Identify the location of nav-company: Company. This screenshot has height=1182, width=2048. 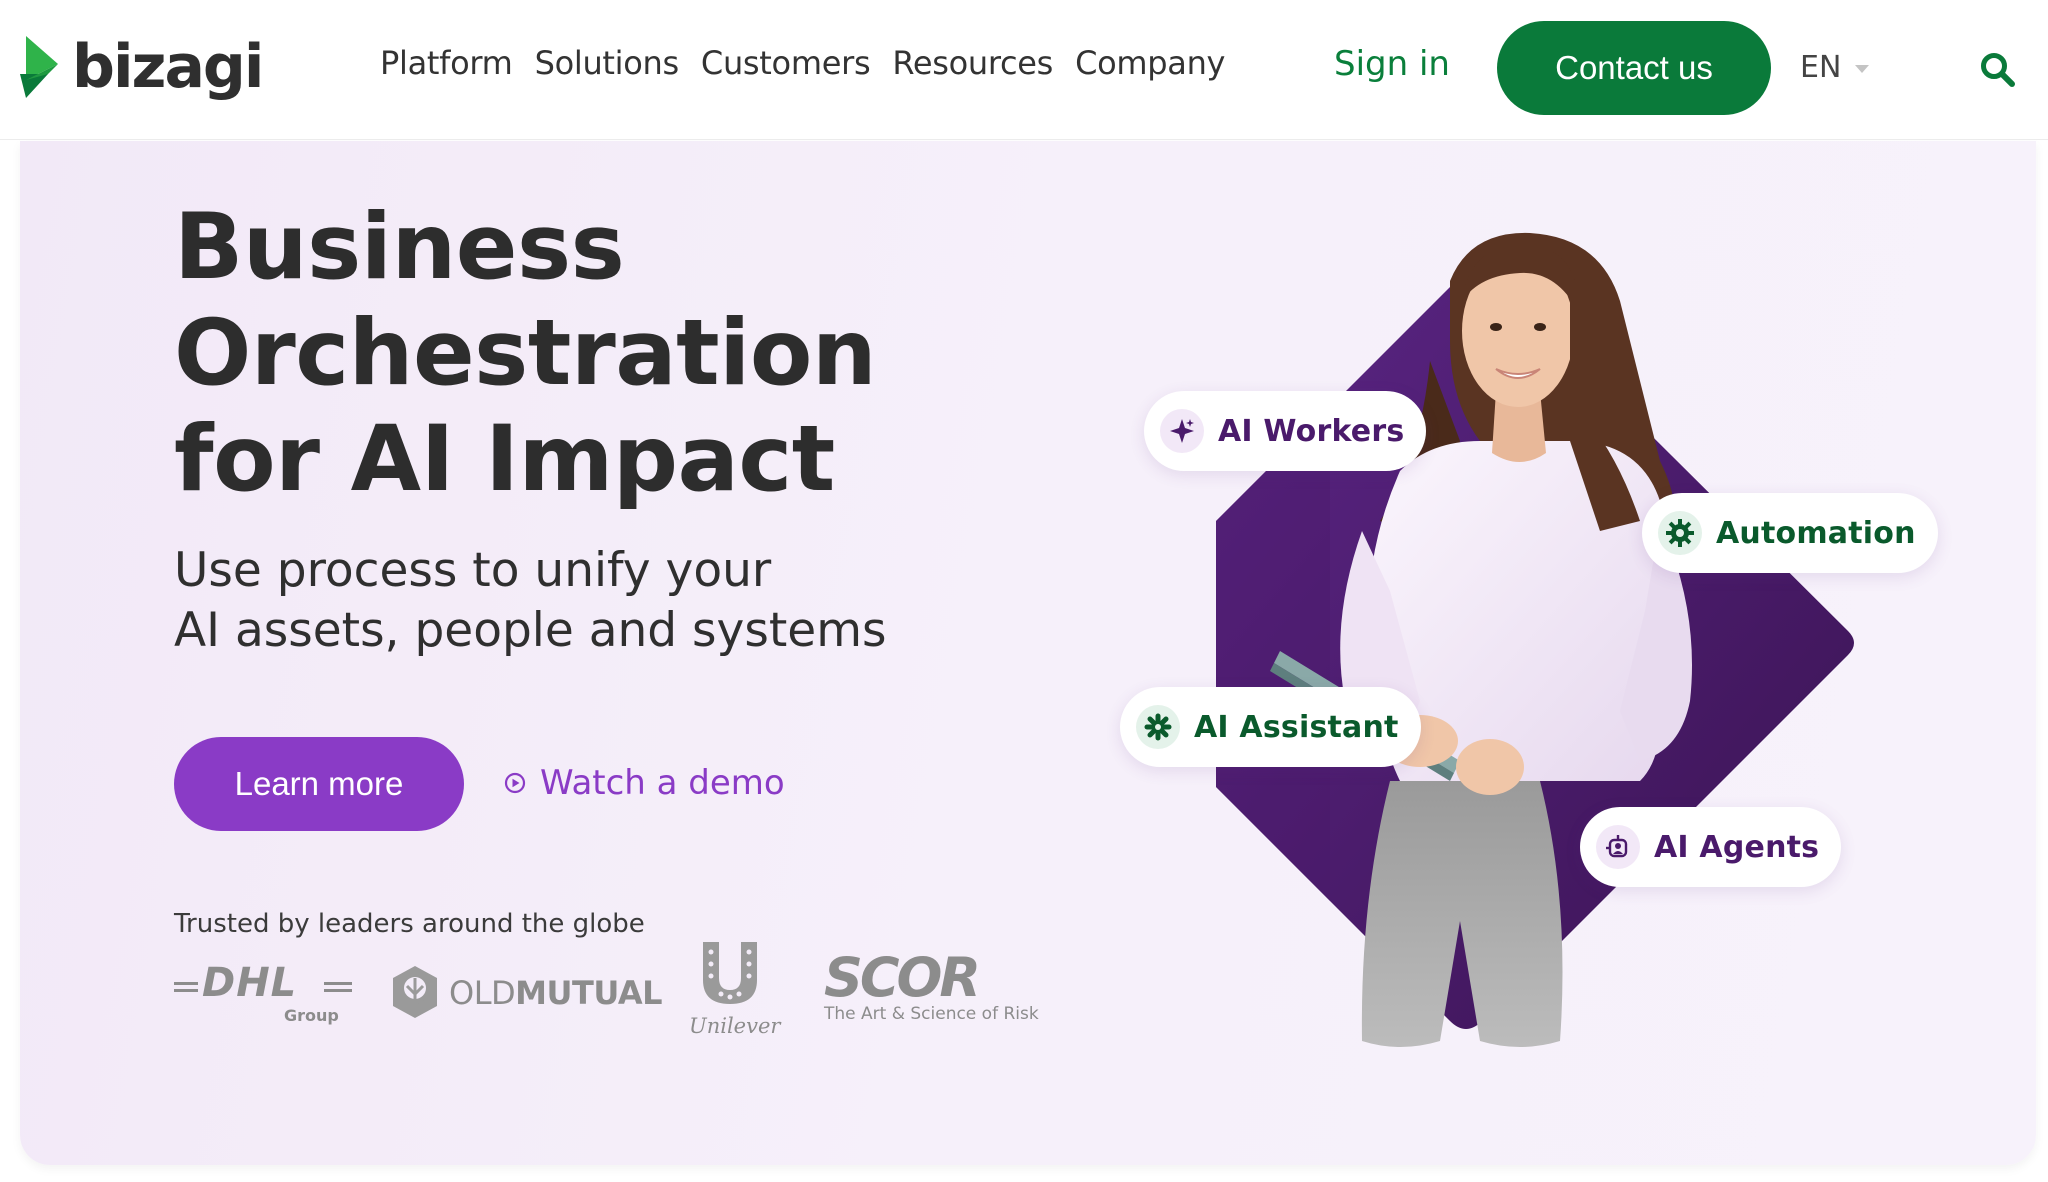
(1150, 63).